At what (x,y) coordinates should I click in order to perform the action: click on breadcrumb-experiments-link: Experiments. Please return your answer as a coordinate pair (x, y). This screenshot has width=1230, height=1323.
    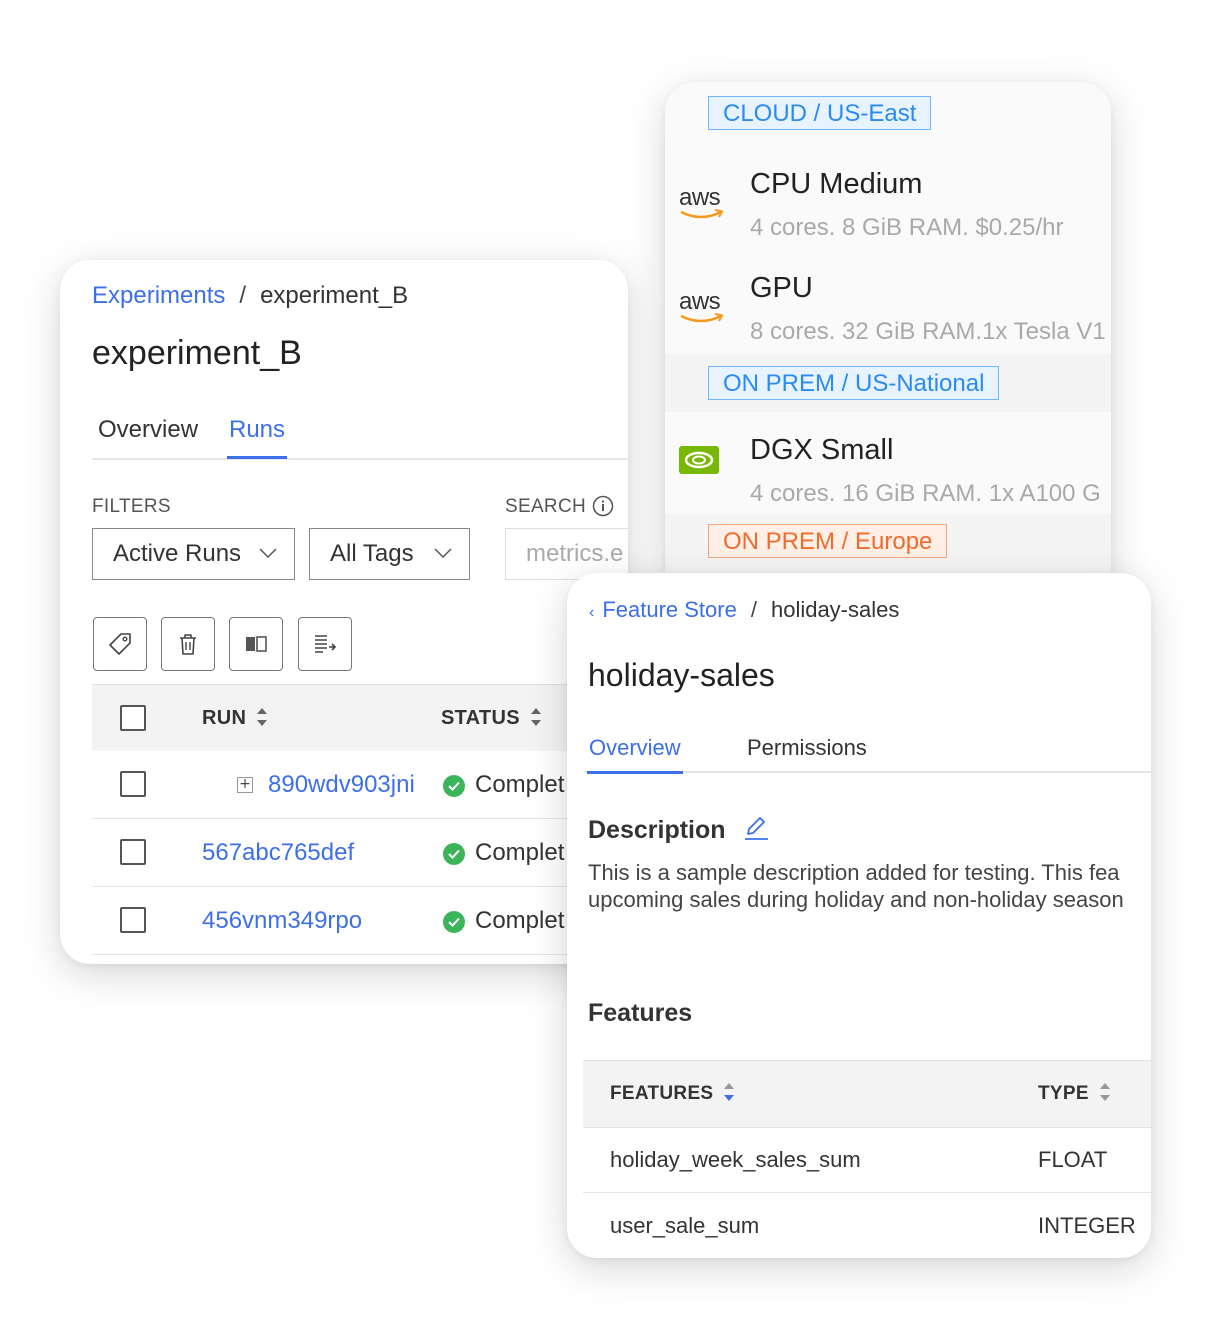
    Looking at the image, I should click on (158, 295).